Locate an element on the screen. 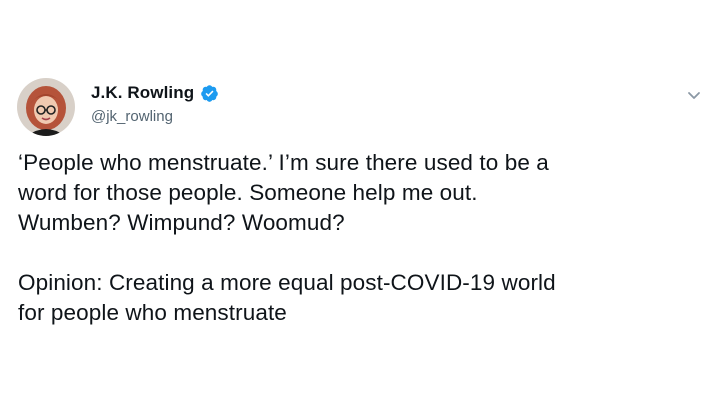 Image resolution: width=720 pixels, height=405 pixels. author-name-row: J.K. Rowling is located at coordinates (155, 93).